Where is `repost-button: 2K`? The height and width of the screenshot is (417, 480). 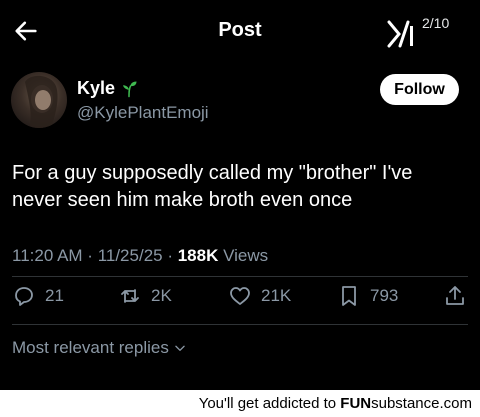 repost-button: 2K is located at coordinates (145, 296).